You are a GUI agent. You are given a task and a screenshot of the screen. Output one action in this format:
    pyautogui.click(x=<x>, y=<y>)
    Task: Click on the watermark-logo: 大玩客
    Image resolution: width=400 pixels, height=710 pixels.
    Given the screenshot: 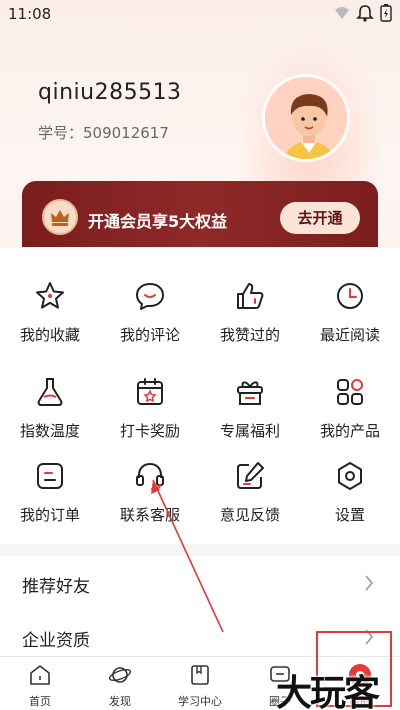 What is the action you would take?
    pyautogui.click(x=328, y=691)
    